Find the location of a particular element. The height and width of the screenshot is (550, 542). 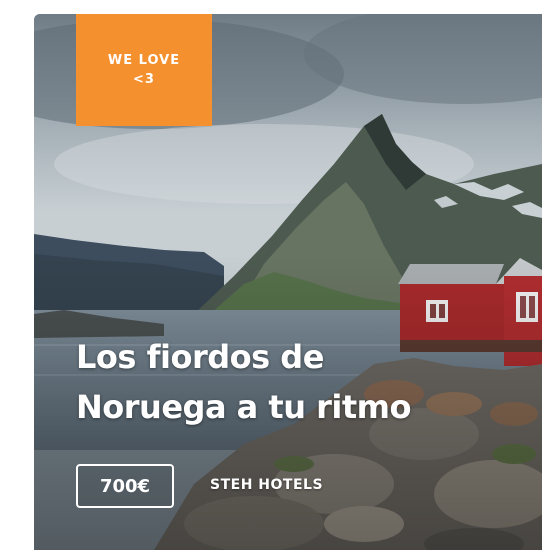

price-tag: 700€ is located at coordinates (125, 486).